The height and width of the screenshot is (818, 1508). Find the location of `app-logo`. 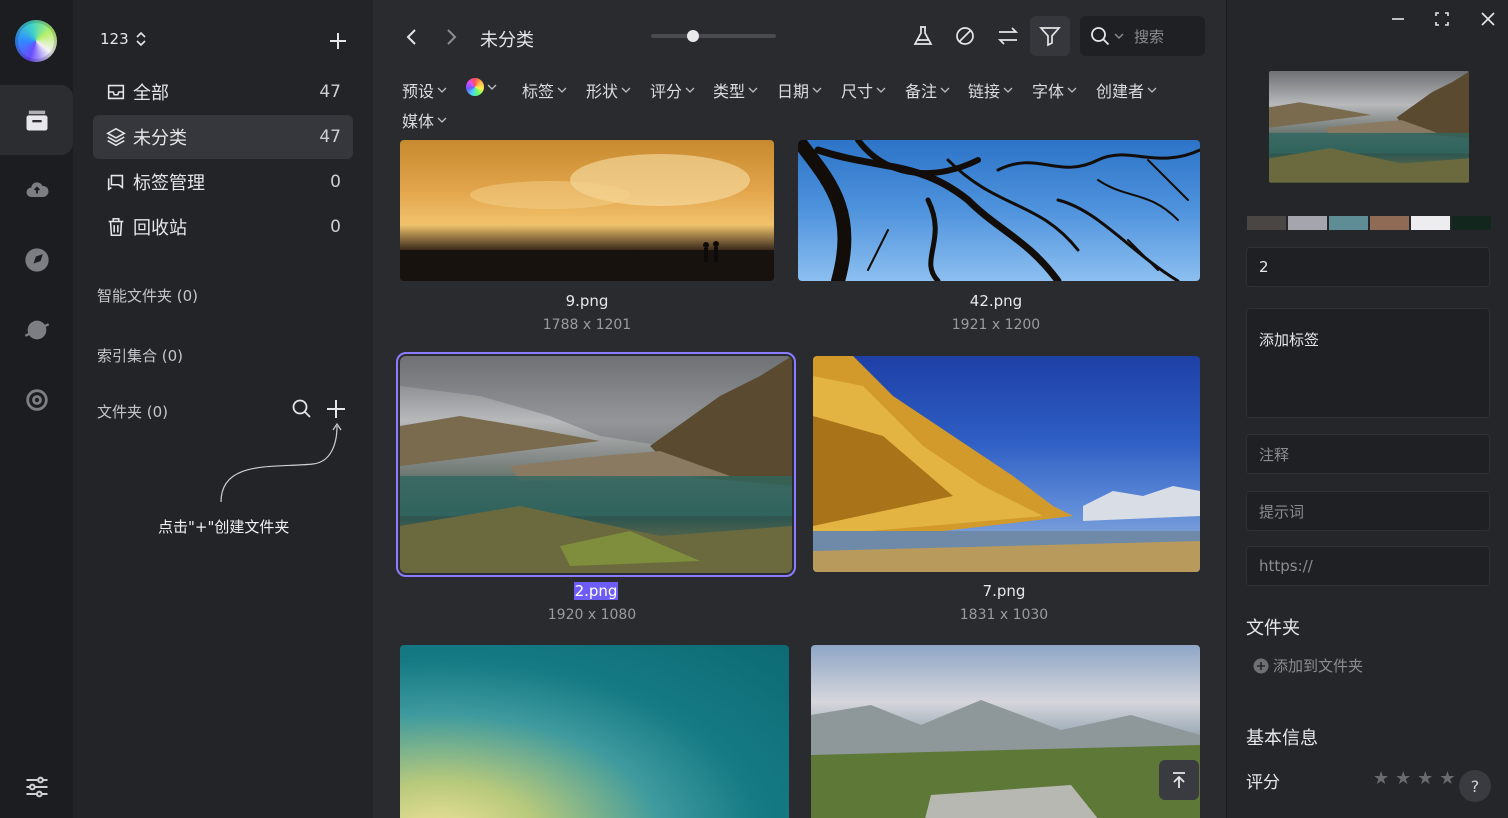

app-logo is located at coordinates (36, 41).